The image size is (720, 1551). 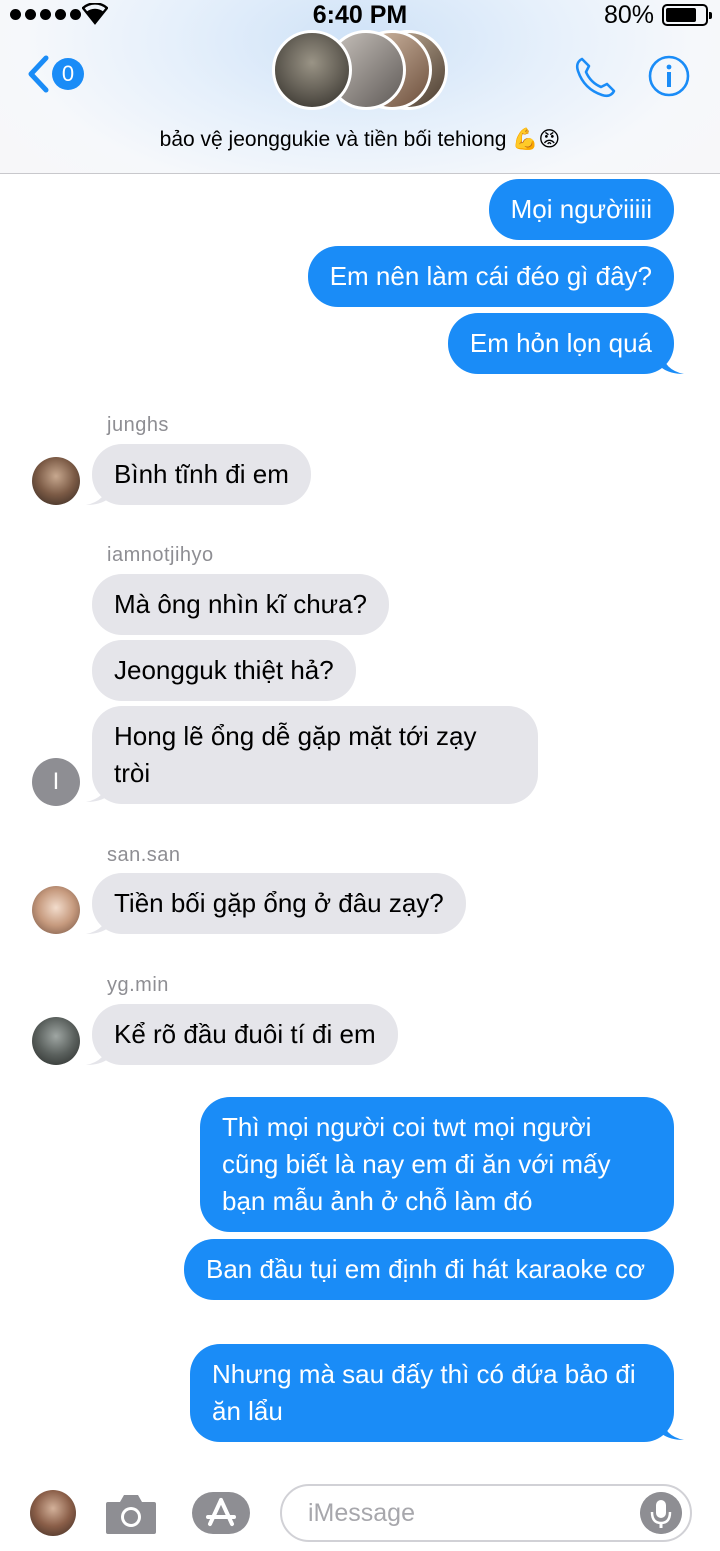 I want to click on memoji-avatar-button, so click(x=53, y=1513).